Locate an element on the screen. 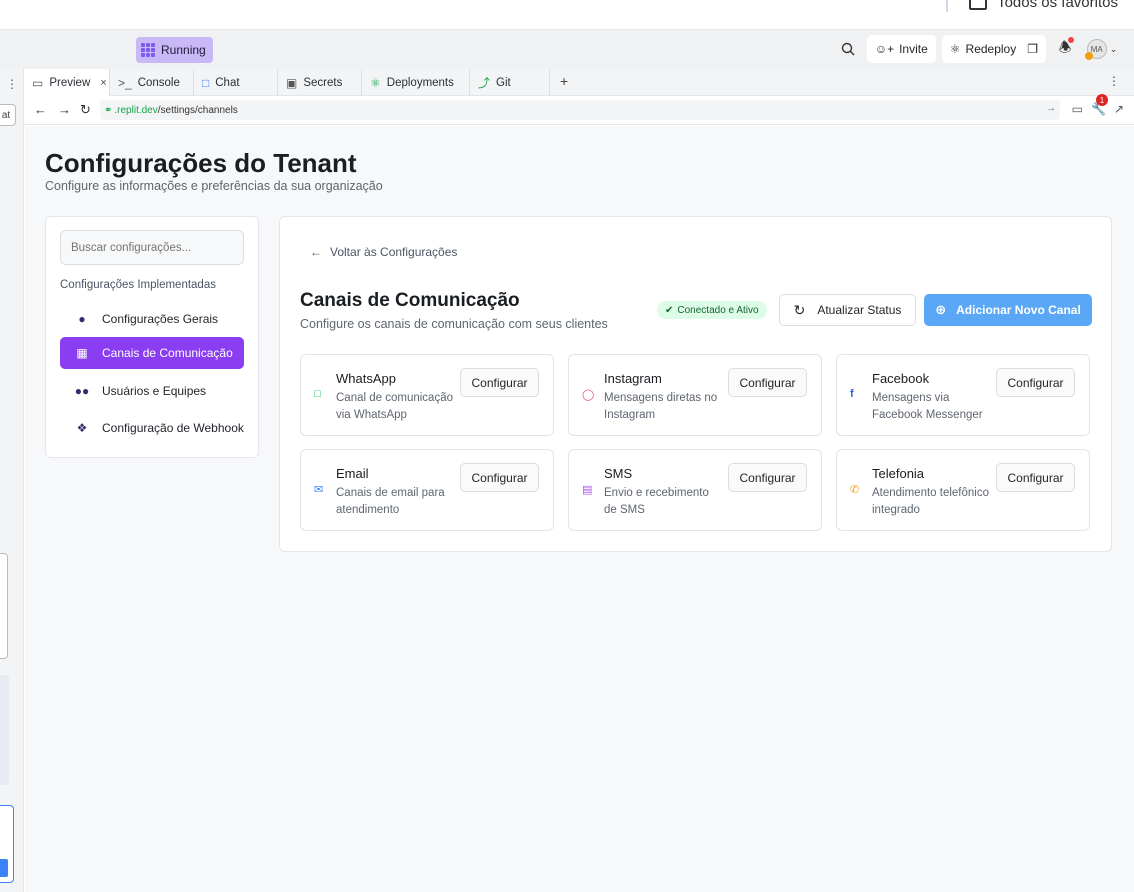  tab-label: Git is located at coordinates (503, 82).